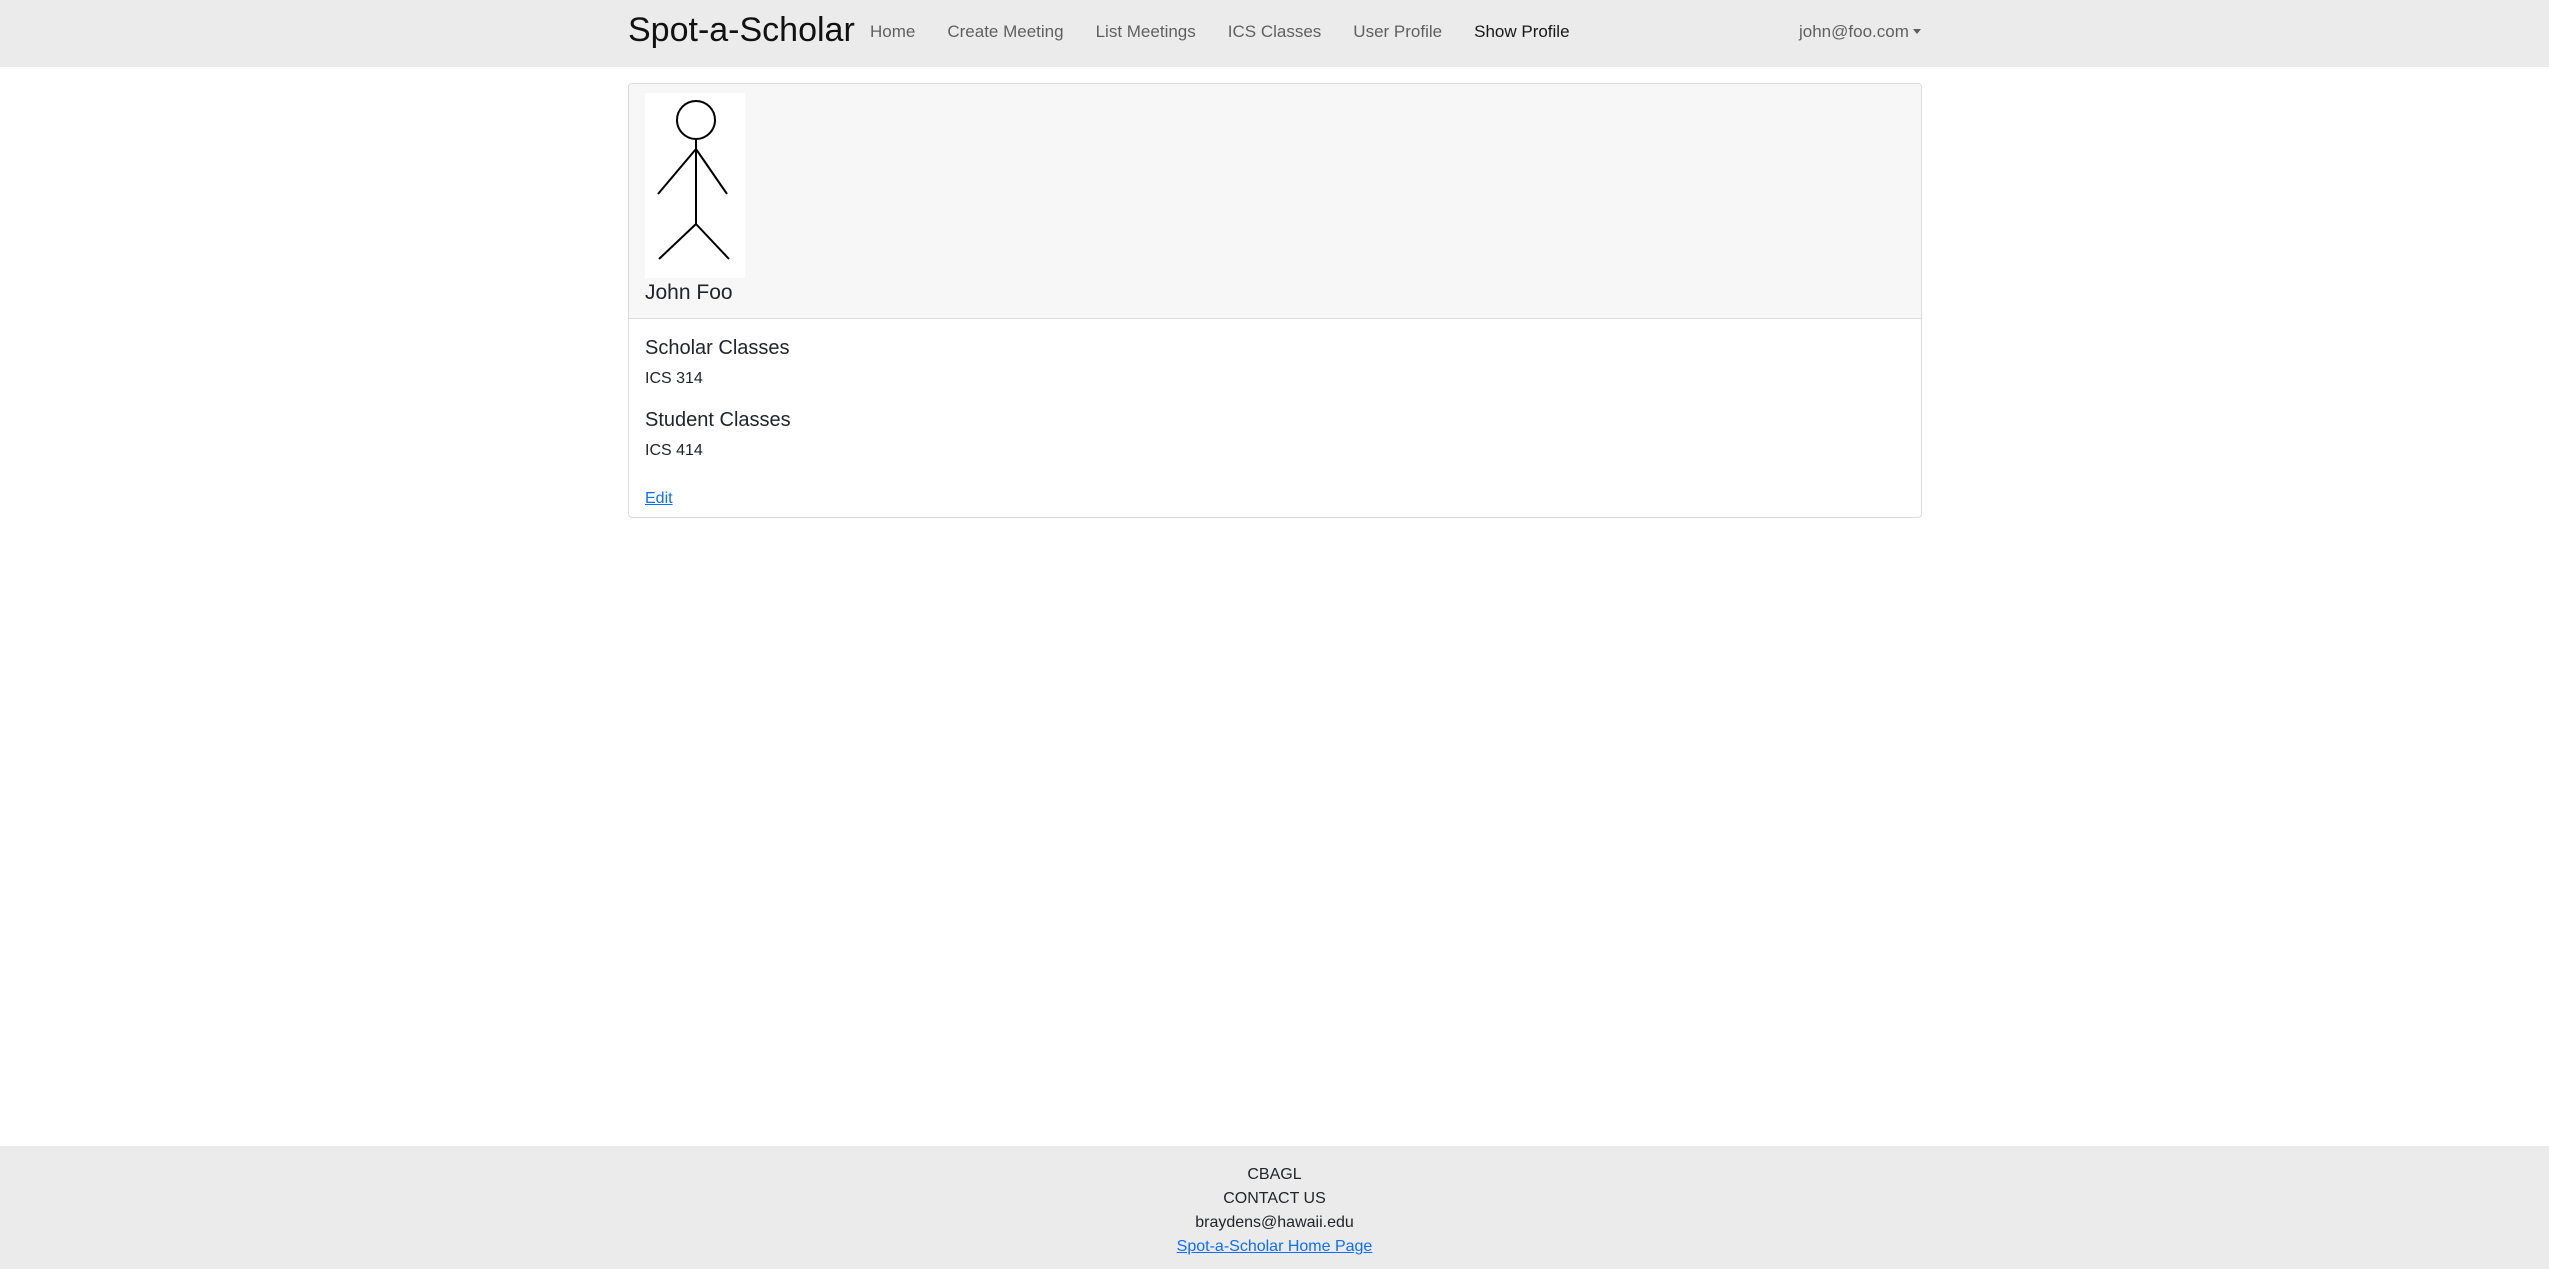 The image size is (2549, 1269). I want to click on profile-name: John Foo, so click(689, 292).